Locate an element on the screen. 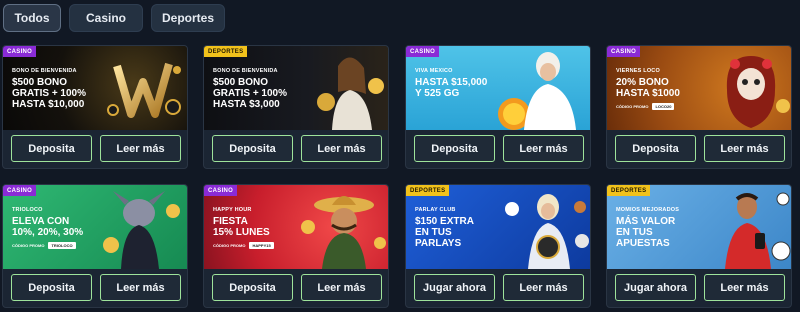 This screenshot has width=800, height=312. promo-eyebrow: PARLAY CLUB is located at coordinates (435, 210).